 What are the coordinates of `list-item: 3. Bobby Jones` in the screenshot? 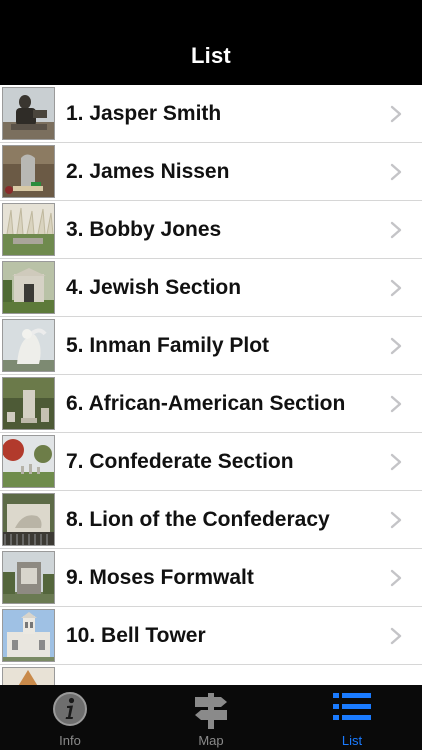 It's located at (211, 230).